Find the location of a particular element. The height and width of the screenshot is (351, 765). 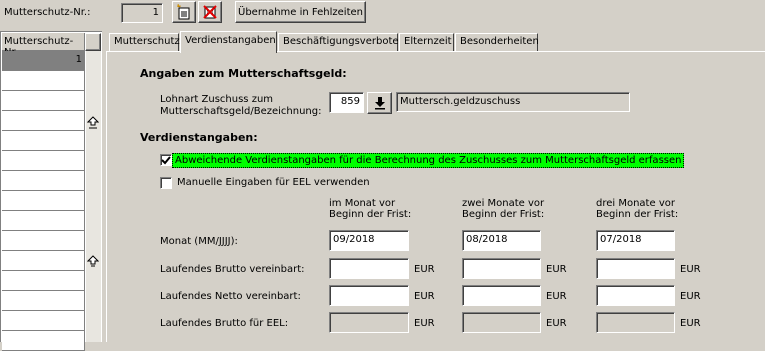

brutto-label: Laufendes Brutto vereinbart: is located at coordinates (232, 269).